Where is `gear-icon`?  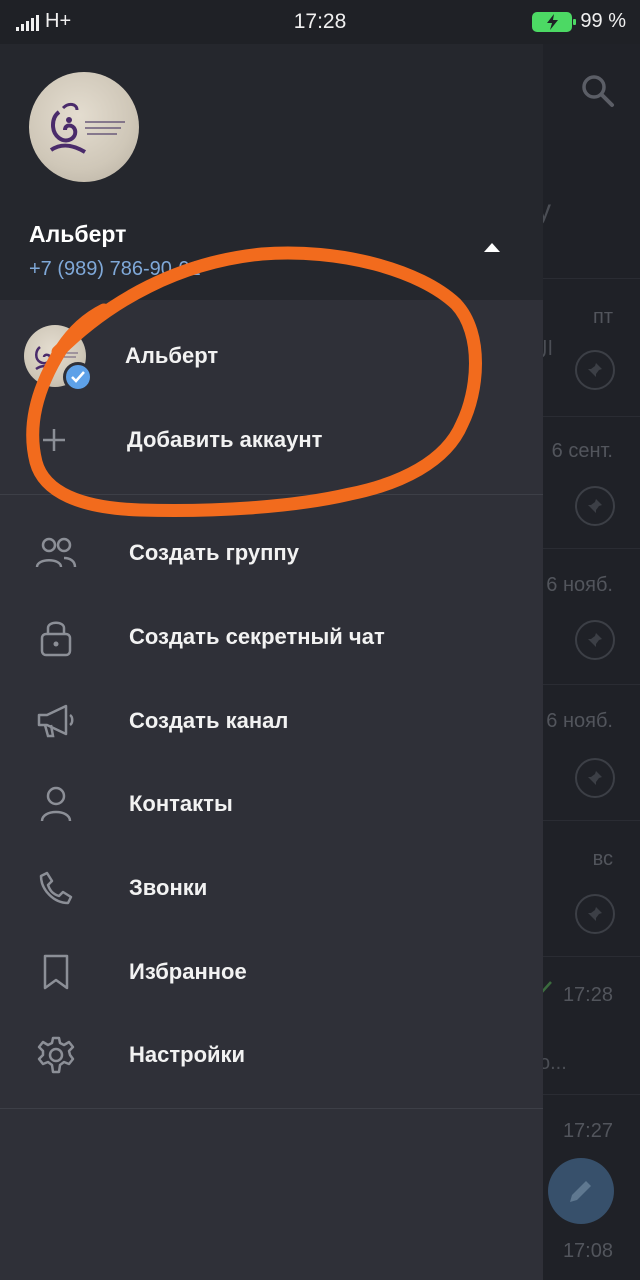 gear-icon is located at coordinates (56, 1055).